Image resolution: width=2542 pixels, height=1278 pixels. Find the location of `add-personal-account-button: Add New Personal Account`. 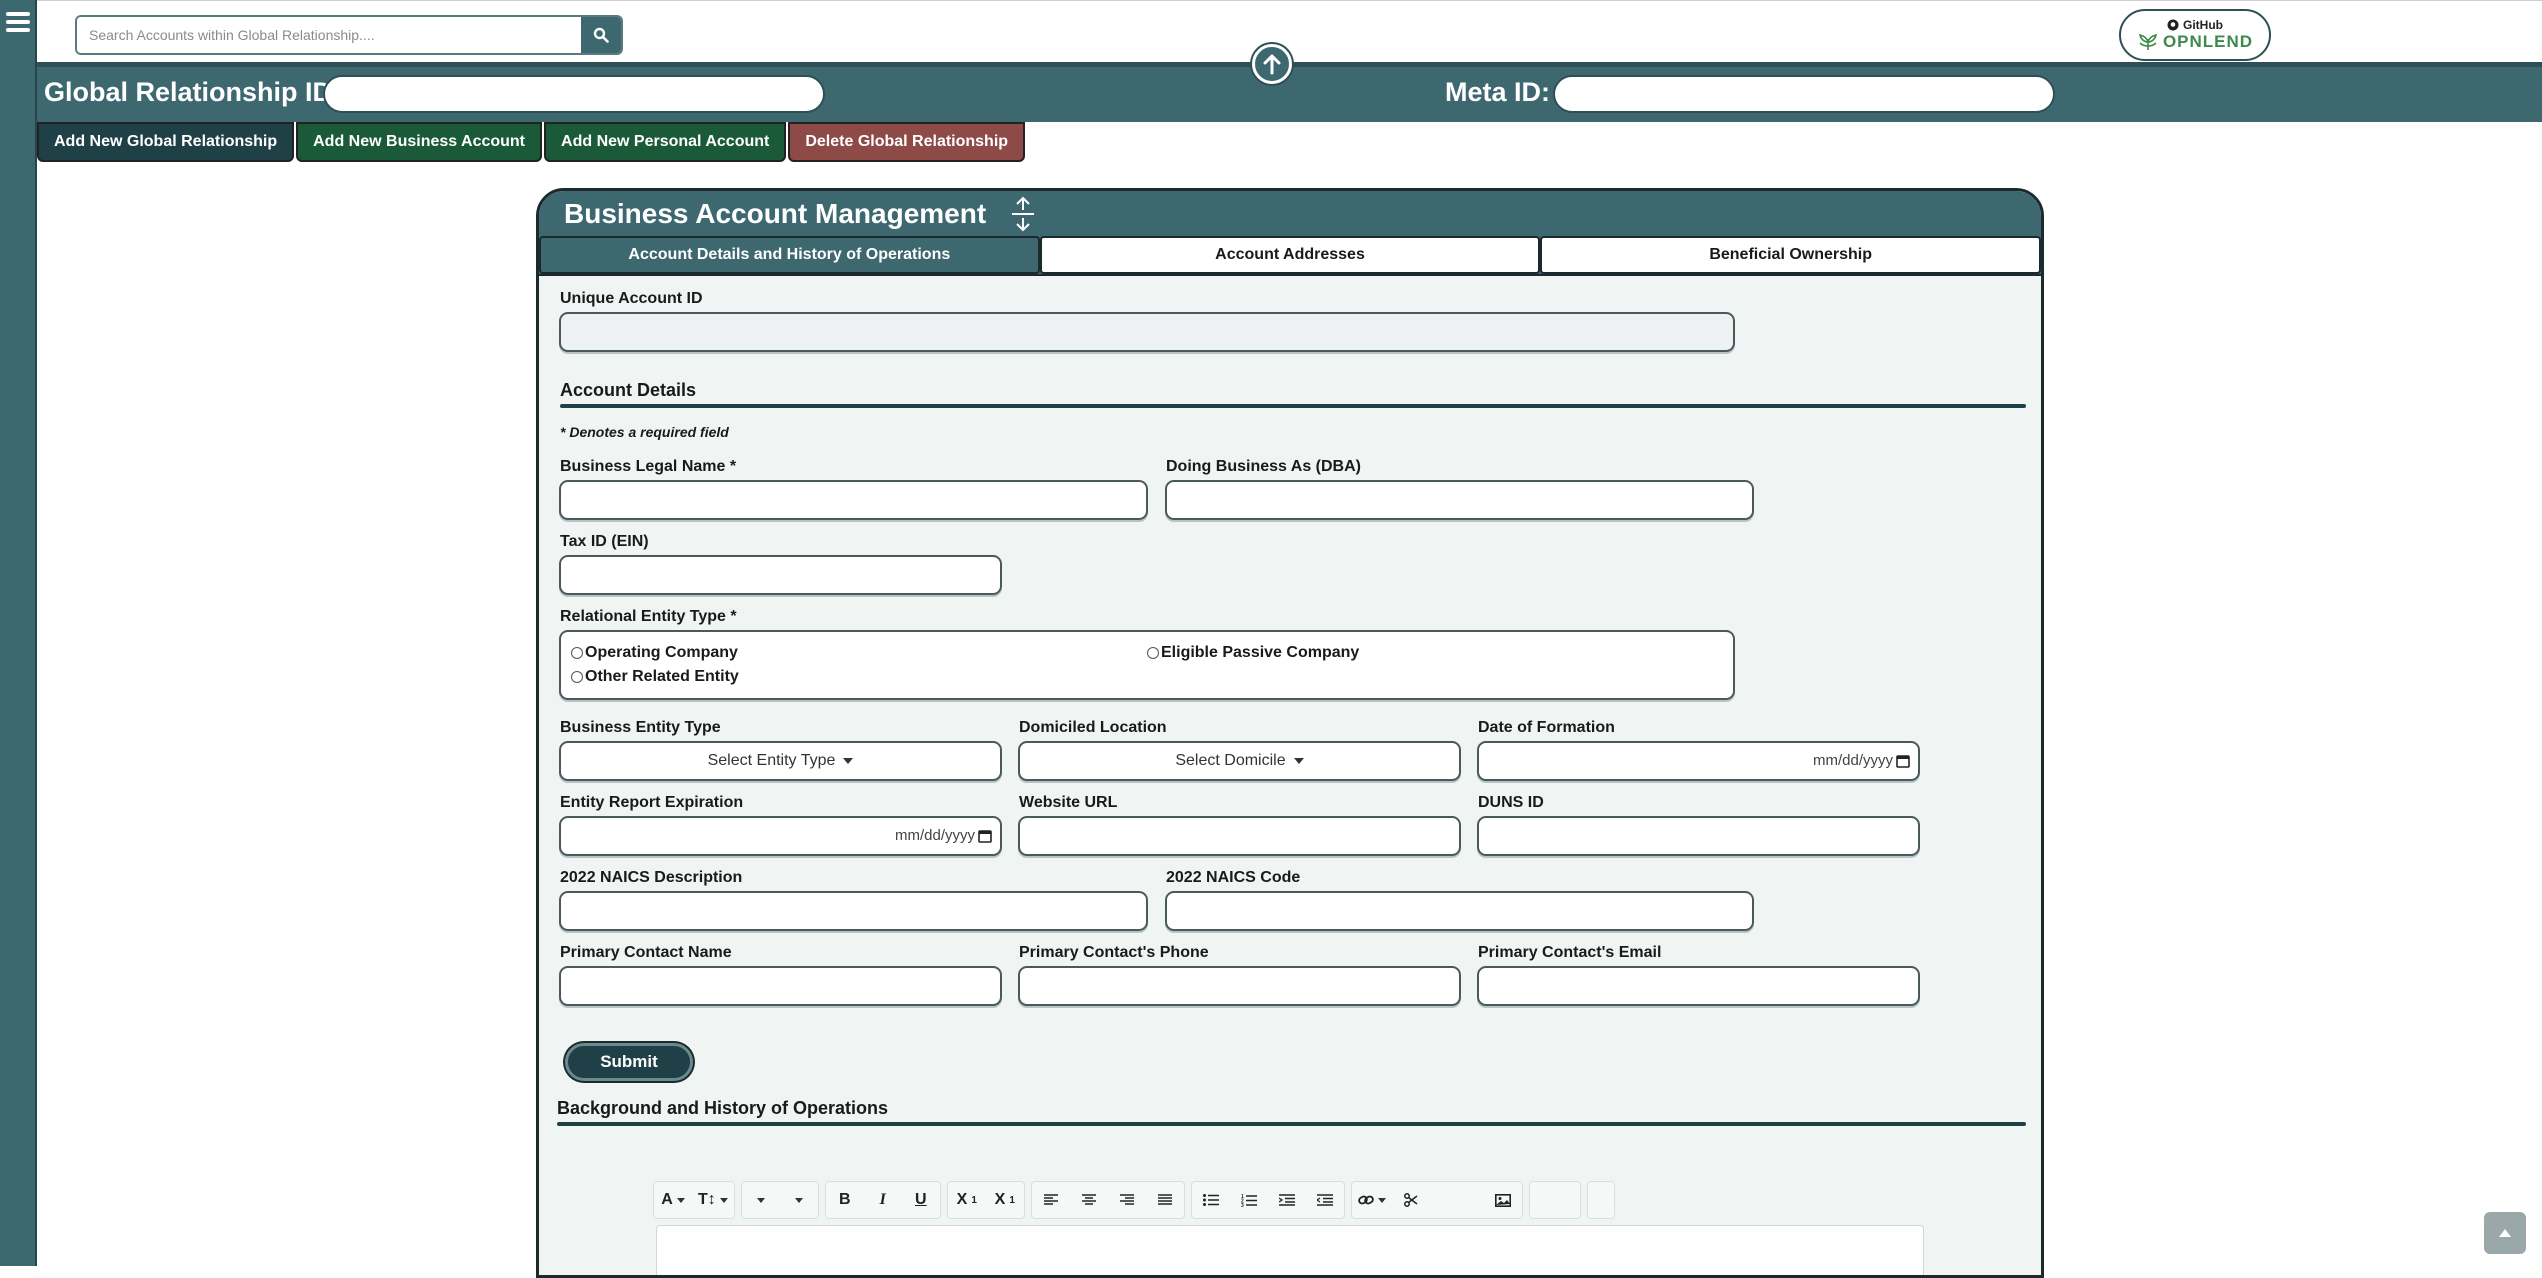

add-personal-account-button: Add New Personal Account is located at coordinates (665, 142).